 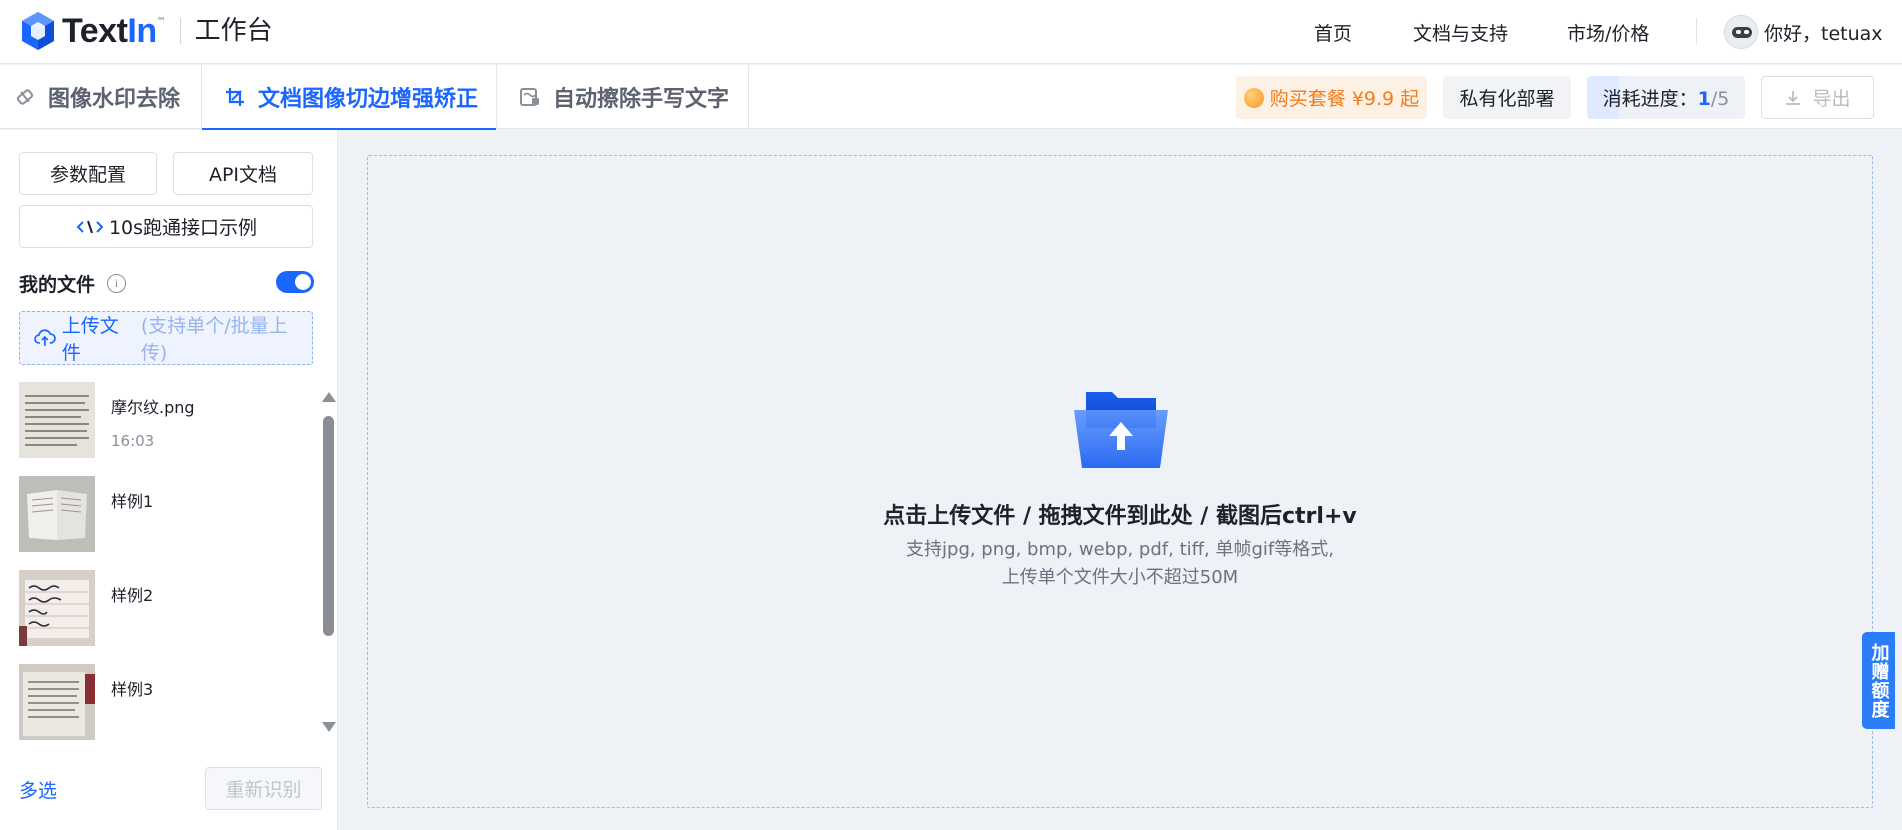 What do you see at coordinates (1460, 32) in the screenshot?
I see `nav-docs-support: 文档与支持` at bounding box center [1460, 32].